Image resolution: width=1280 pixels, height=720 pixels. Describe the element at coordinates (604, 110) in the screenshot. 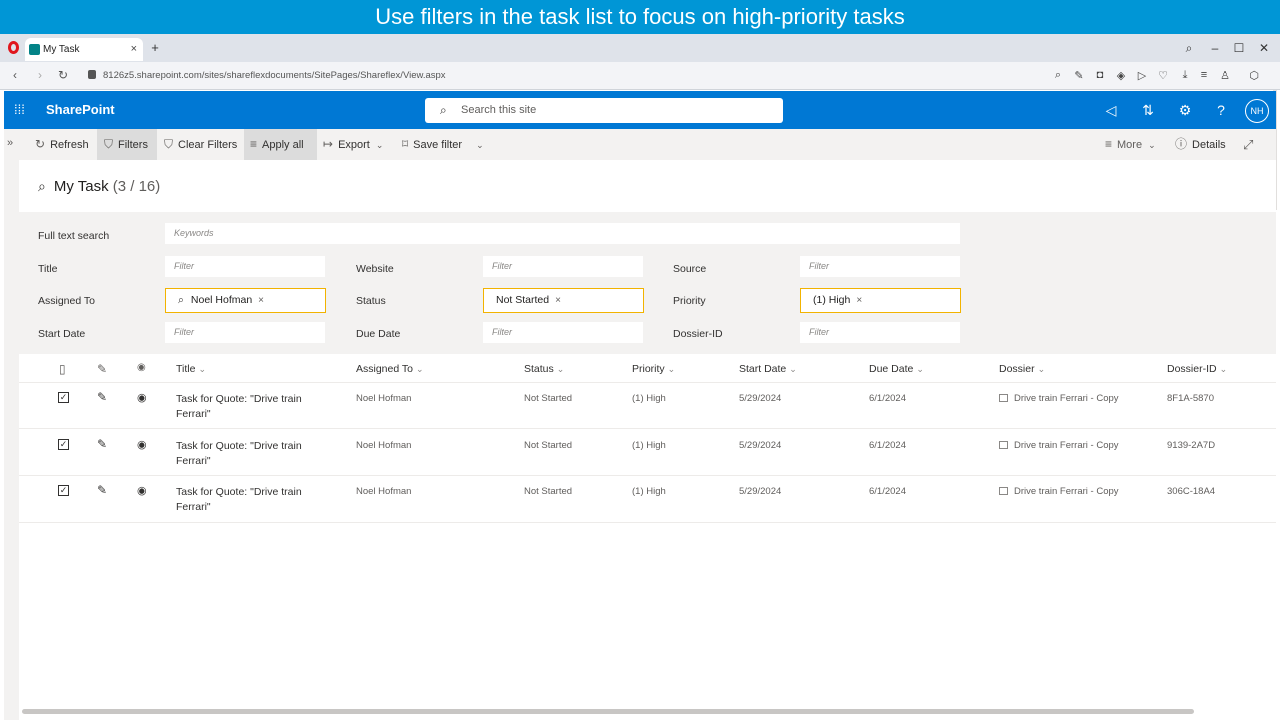

I see `site-search-input: ⌕ Search this site` at that location.